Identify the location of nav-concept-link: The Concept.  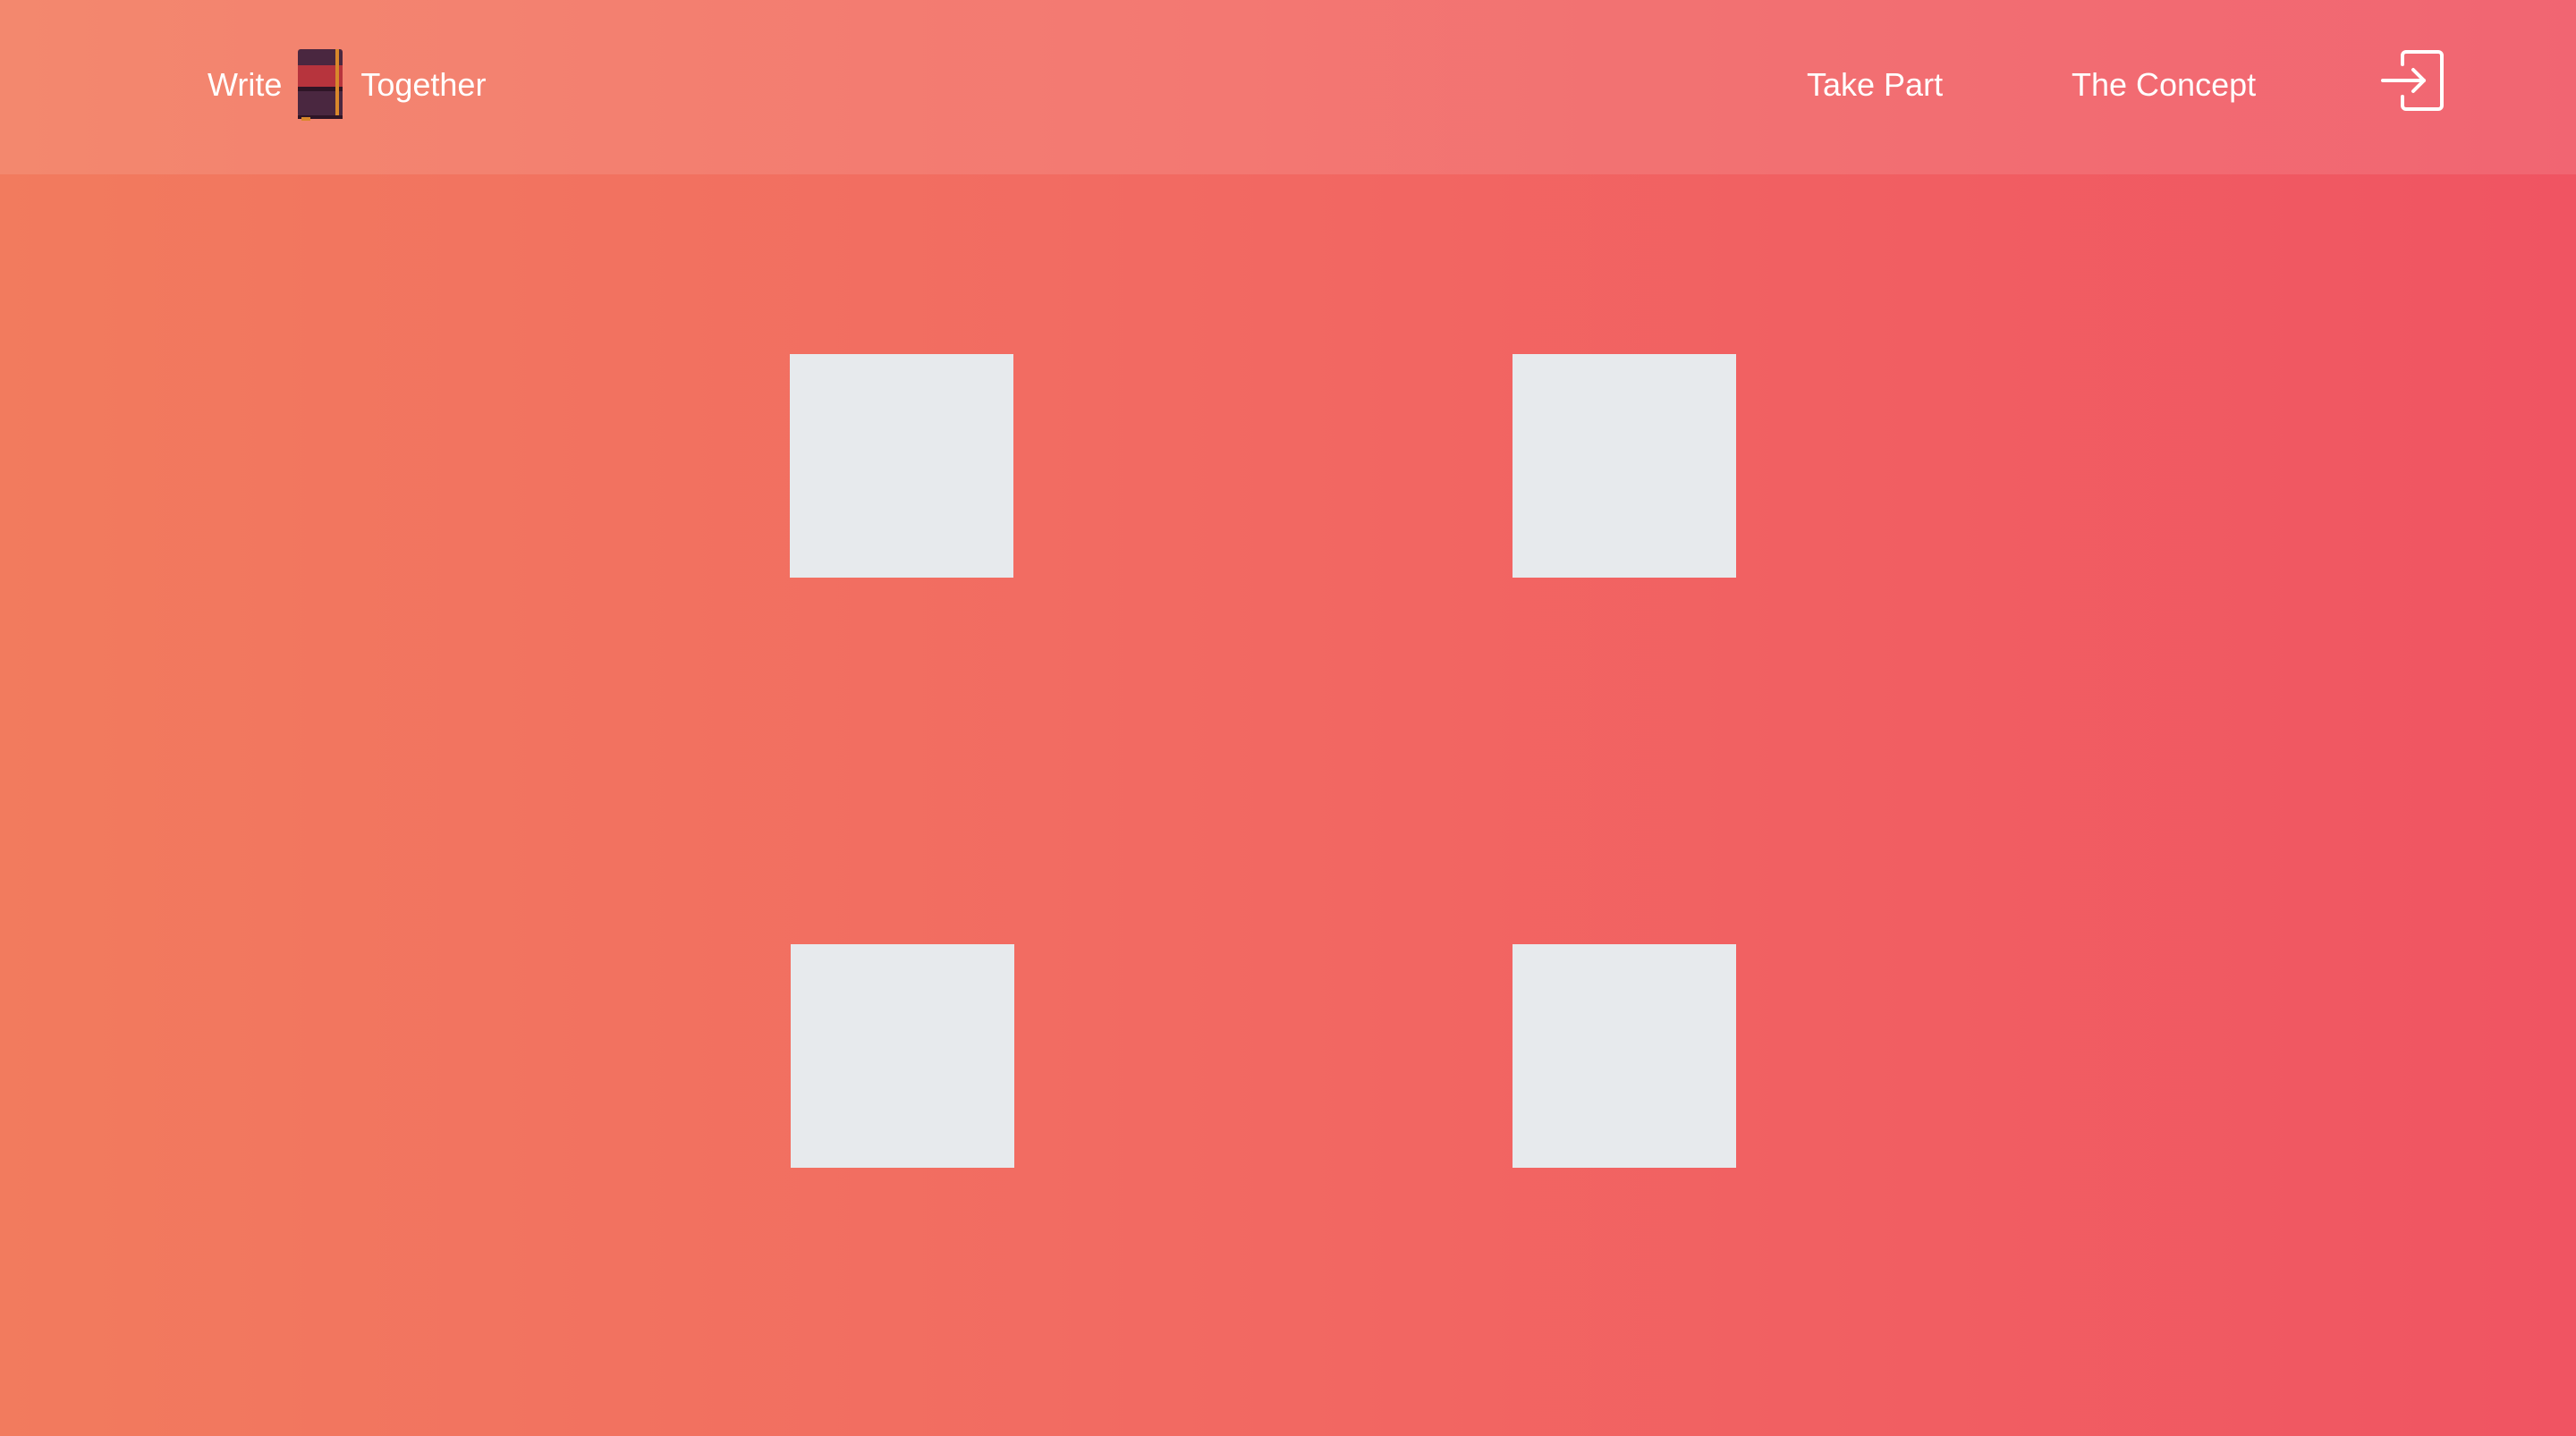
(2164, 85).